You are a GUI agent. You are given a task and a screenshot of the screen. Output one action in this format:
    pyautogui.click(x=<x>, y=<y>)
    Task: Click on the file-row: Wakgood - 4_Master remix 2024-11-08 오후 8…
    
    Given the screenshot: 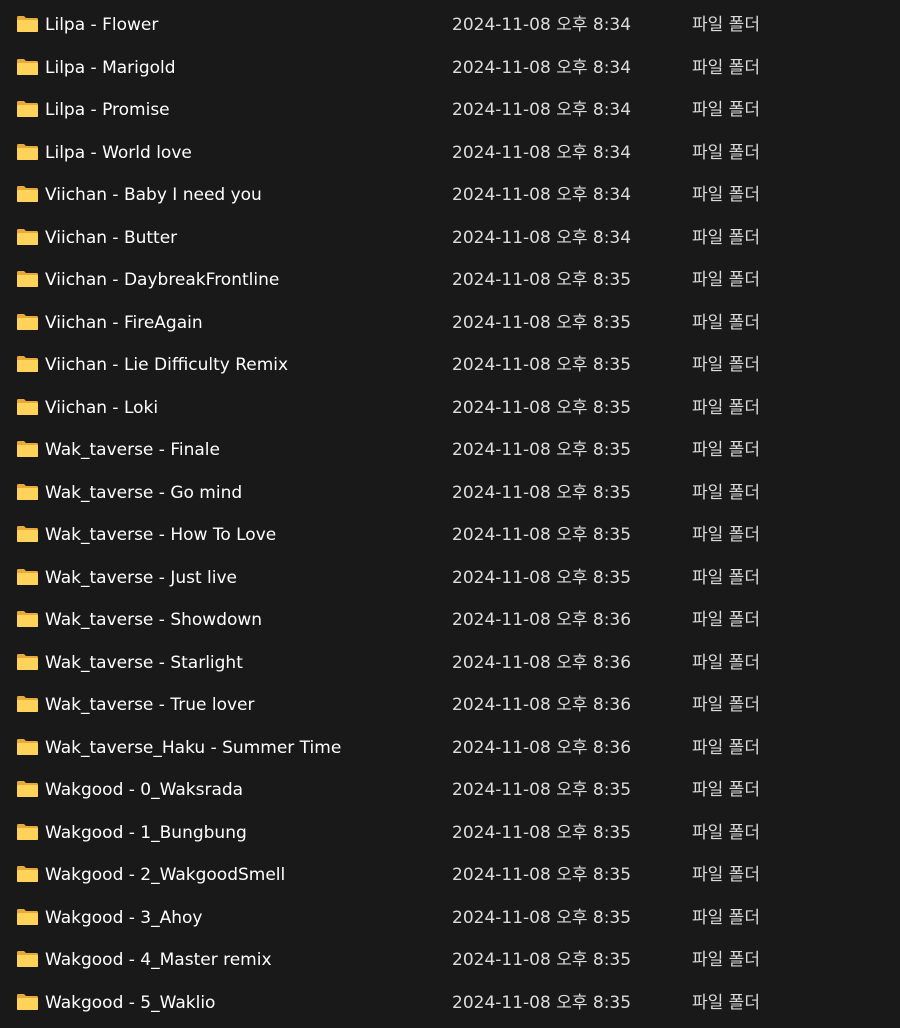 What is the action you would take?
    pyautogui.click(x=450, y=960)
    